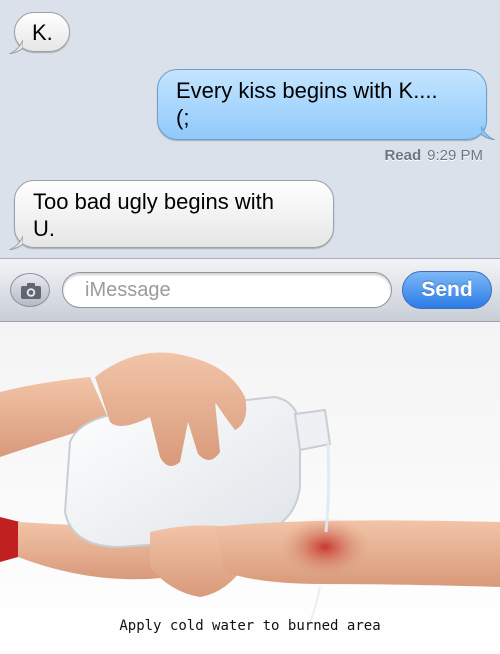  I want to click on compose-bar: iMessage Send, so click(250, 290).